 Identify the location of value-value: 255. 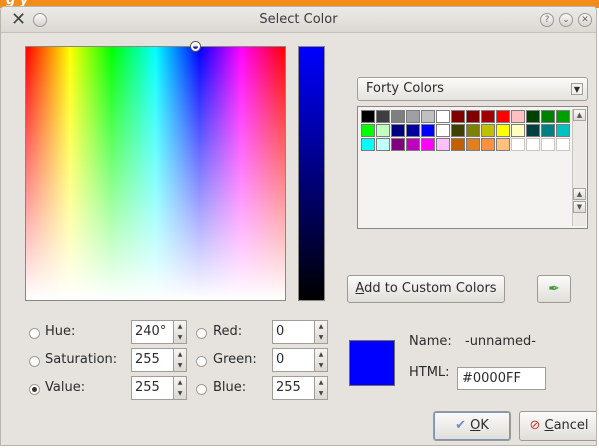
(147, 387).